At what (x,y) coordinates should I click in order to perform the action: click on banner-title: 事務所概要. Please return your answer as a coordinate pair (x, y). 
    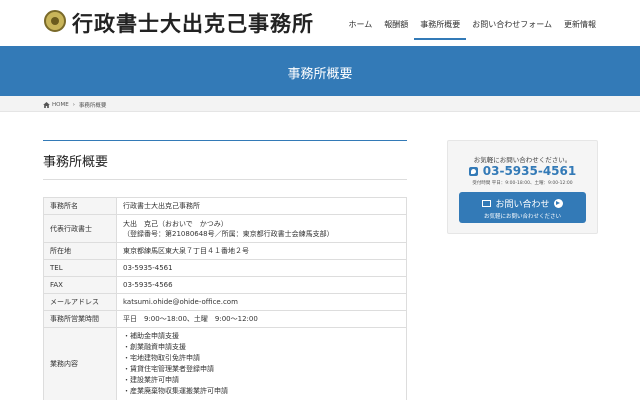
    Looking at the image, I should click on (320, 74).